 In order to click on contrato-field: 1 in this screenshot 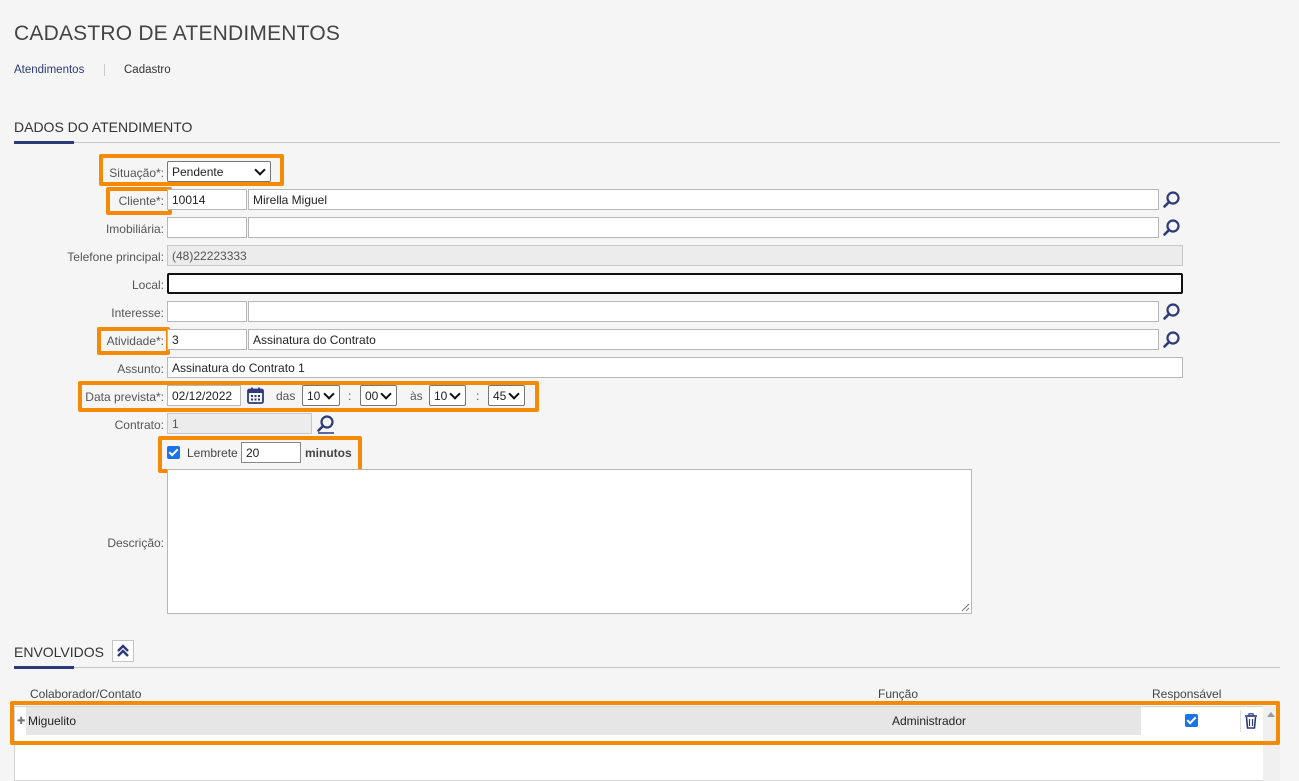, I will do `click(239, 423)`.